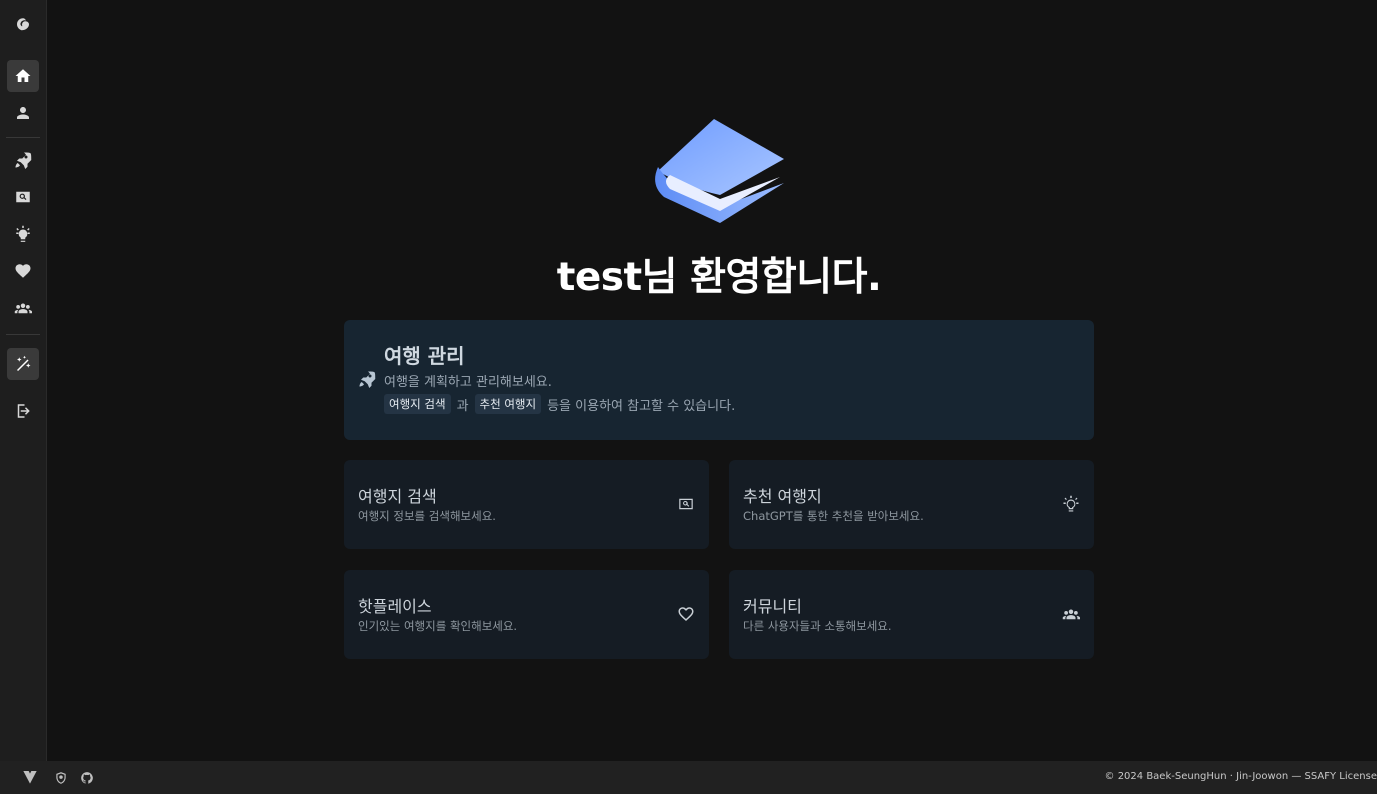 Image resolution: width=1377 pixels, height=794 pixels. I want to click on navigation-rail, so click(23, 380).